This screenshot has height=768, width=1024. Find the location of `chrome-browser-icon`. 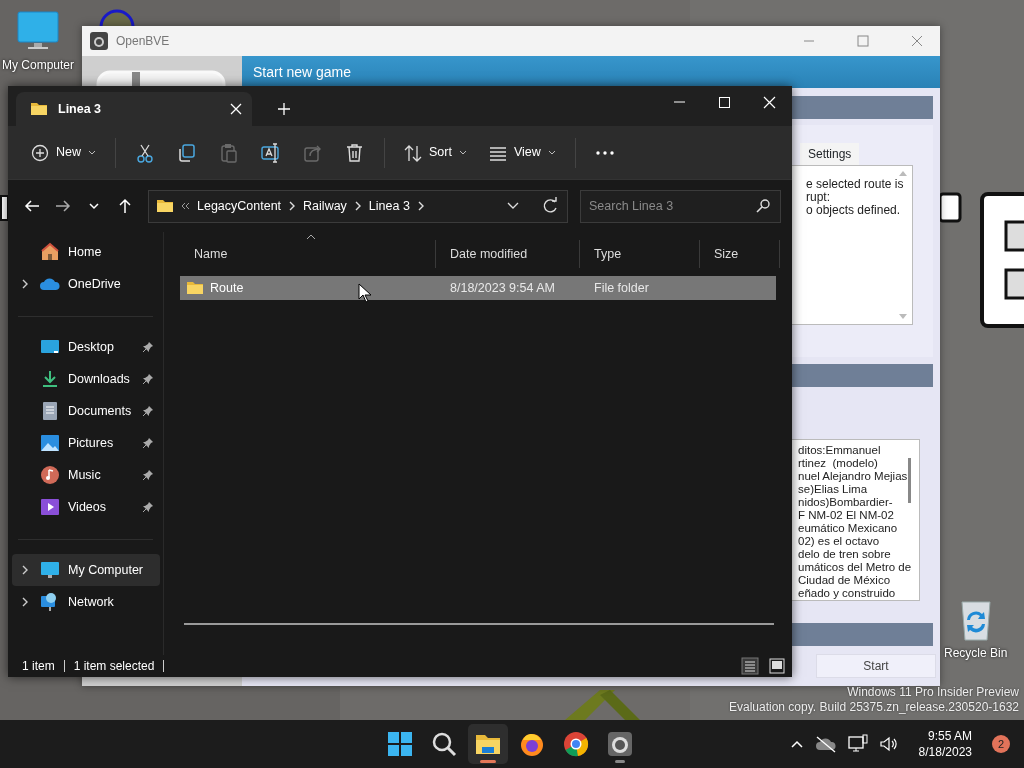

chrome-browser-icon is located at coordinates (576, 744).